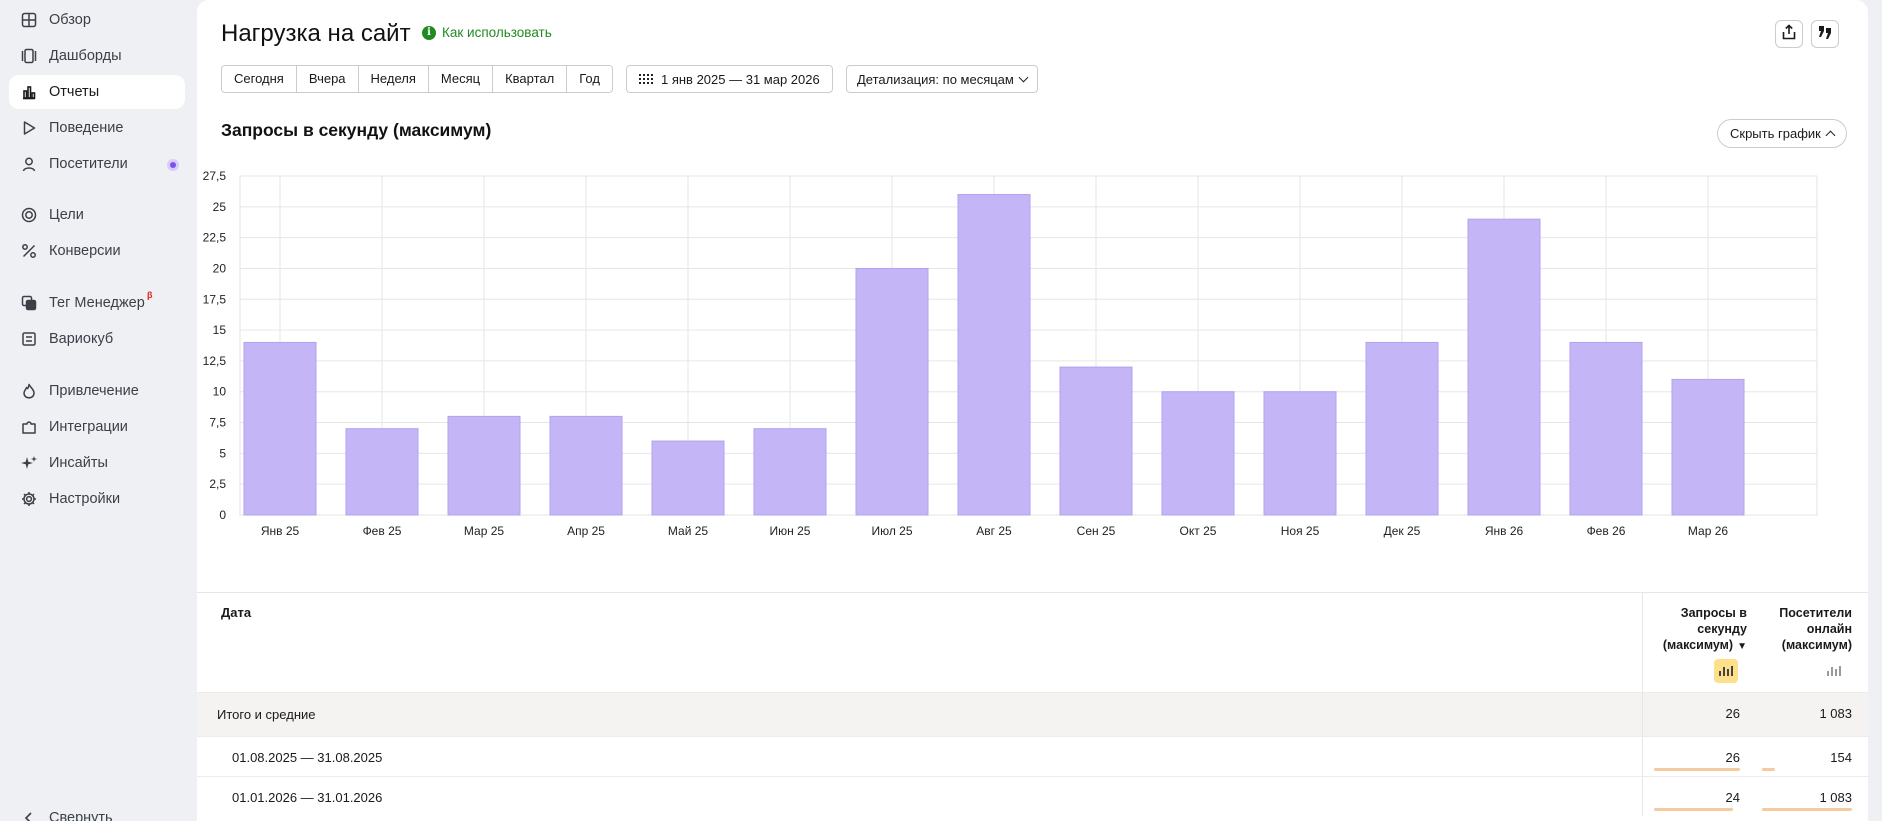 Image resolution: width=1882 pixels, height=821 pixels. What do you see at coordinates (530, 79) in the screenshot?
I see `period-quarter-button: Квартал` at bounding box center [530, 79].